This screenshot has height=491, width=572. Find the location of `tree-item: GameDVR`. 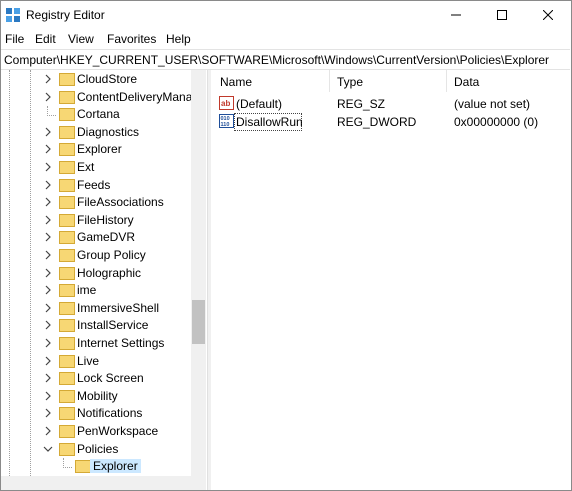

tree-item: GameDVR is located at coordinates (96, 237).